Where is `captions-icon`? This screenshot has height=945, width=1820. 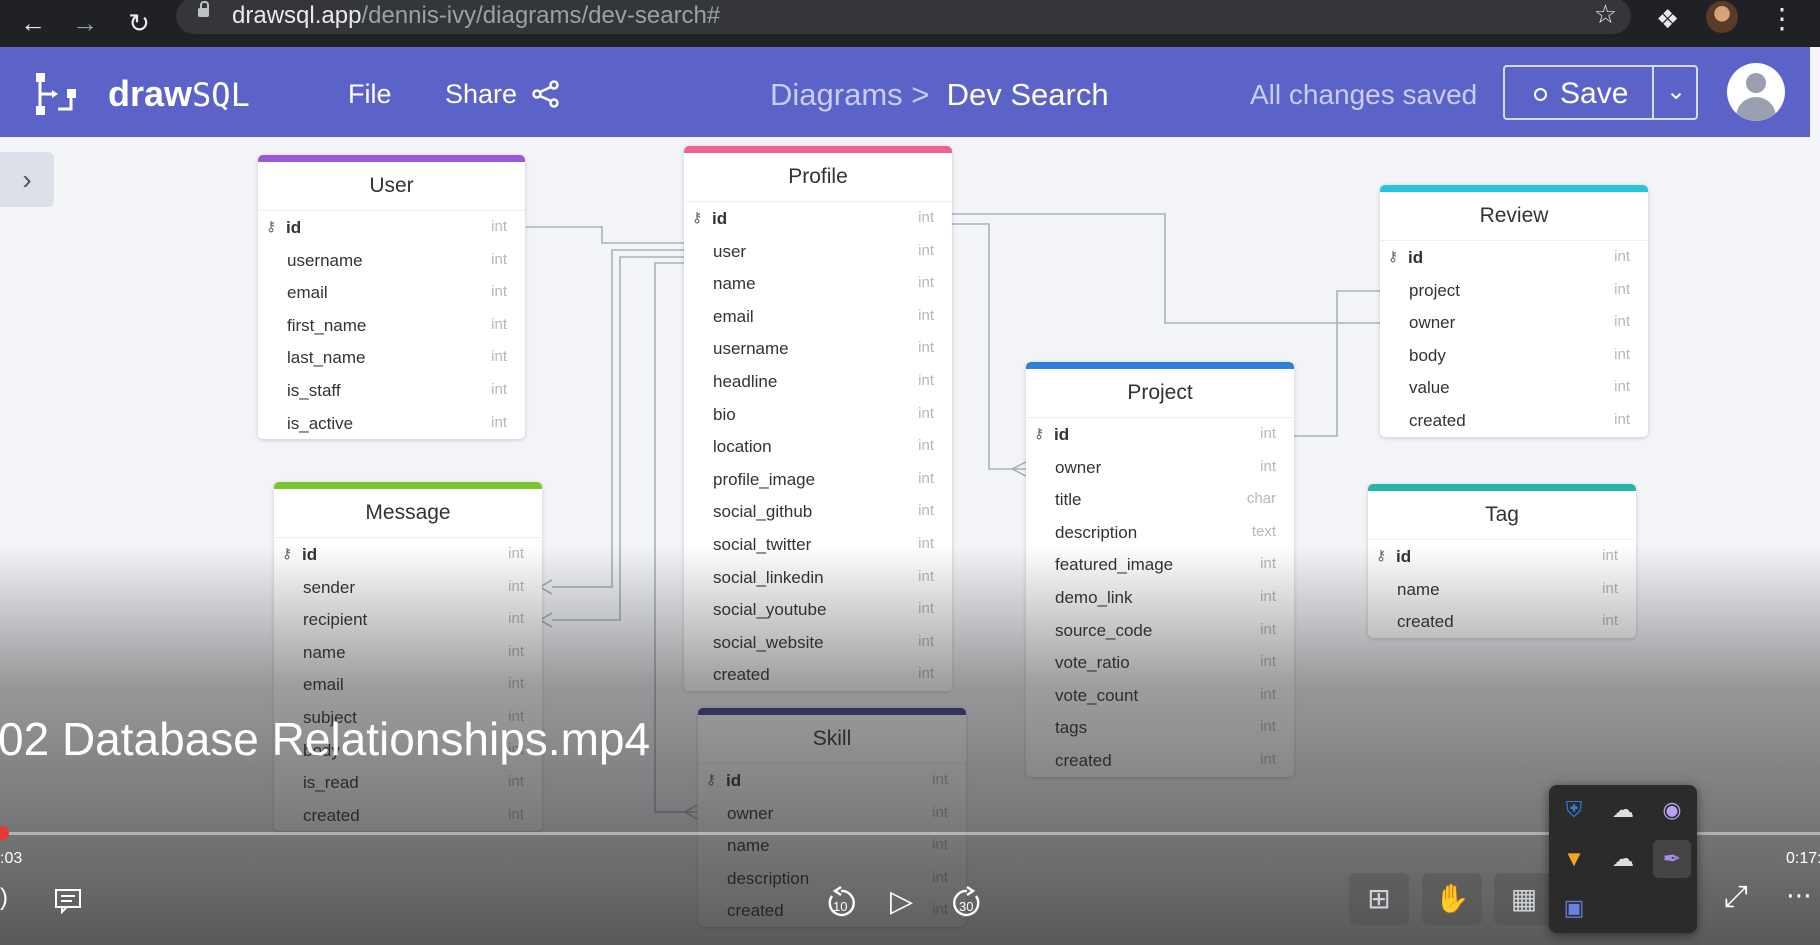
captions-icon is located at coordinates (68, 901).